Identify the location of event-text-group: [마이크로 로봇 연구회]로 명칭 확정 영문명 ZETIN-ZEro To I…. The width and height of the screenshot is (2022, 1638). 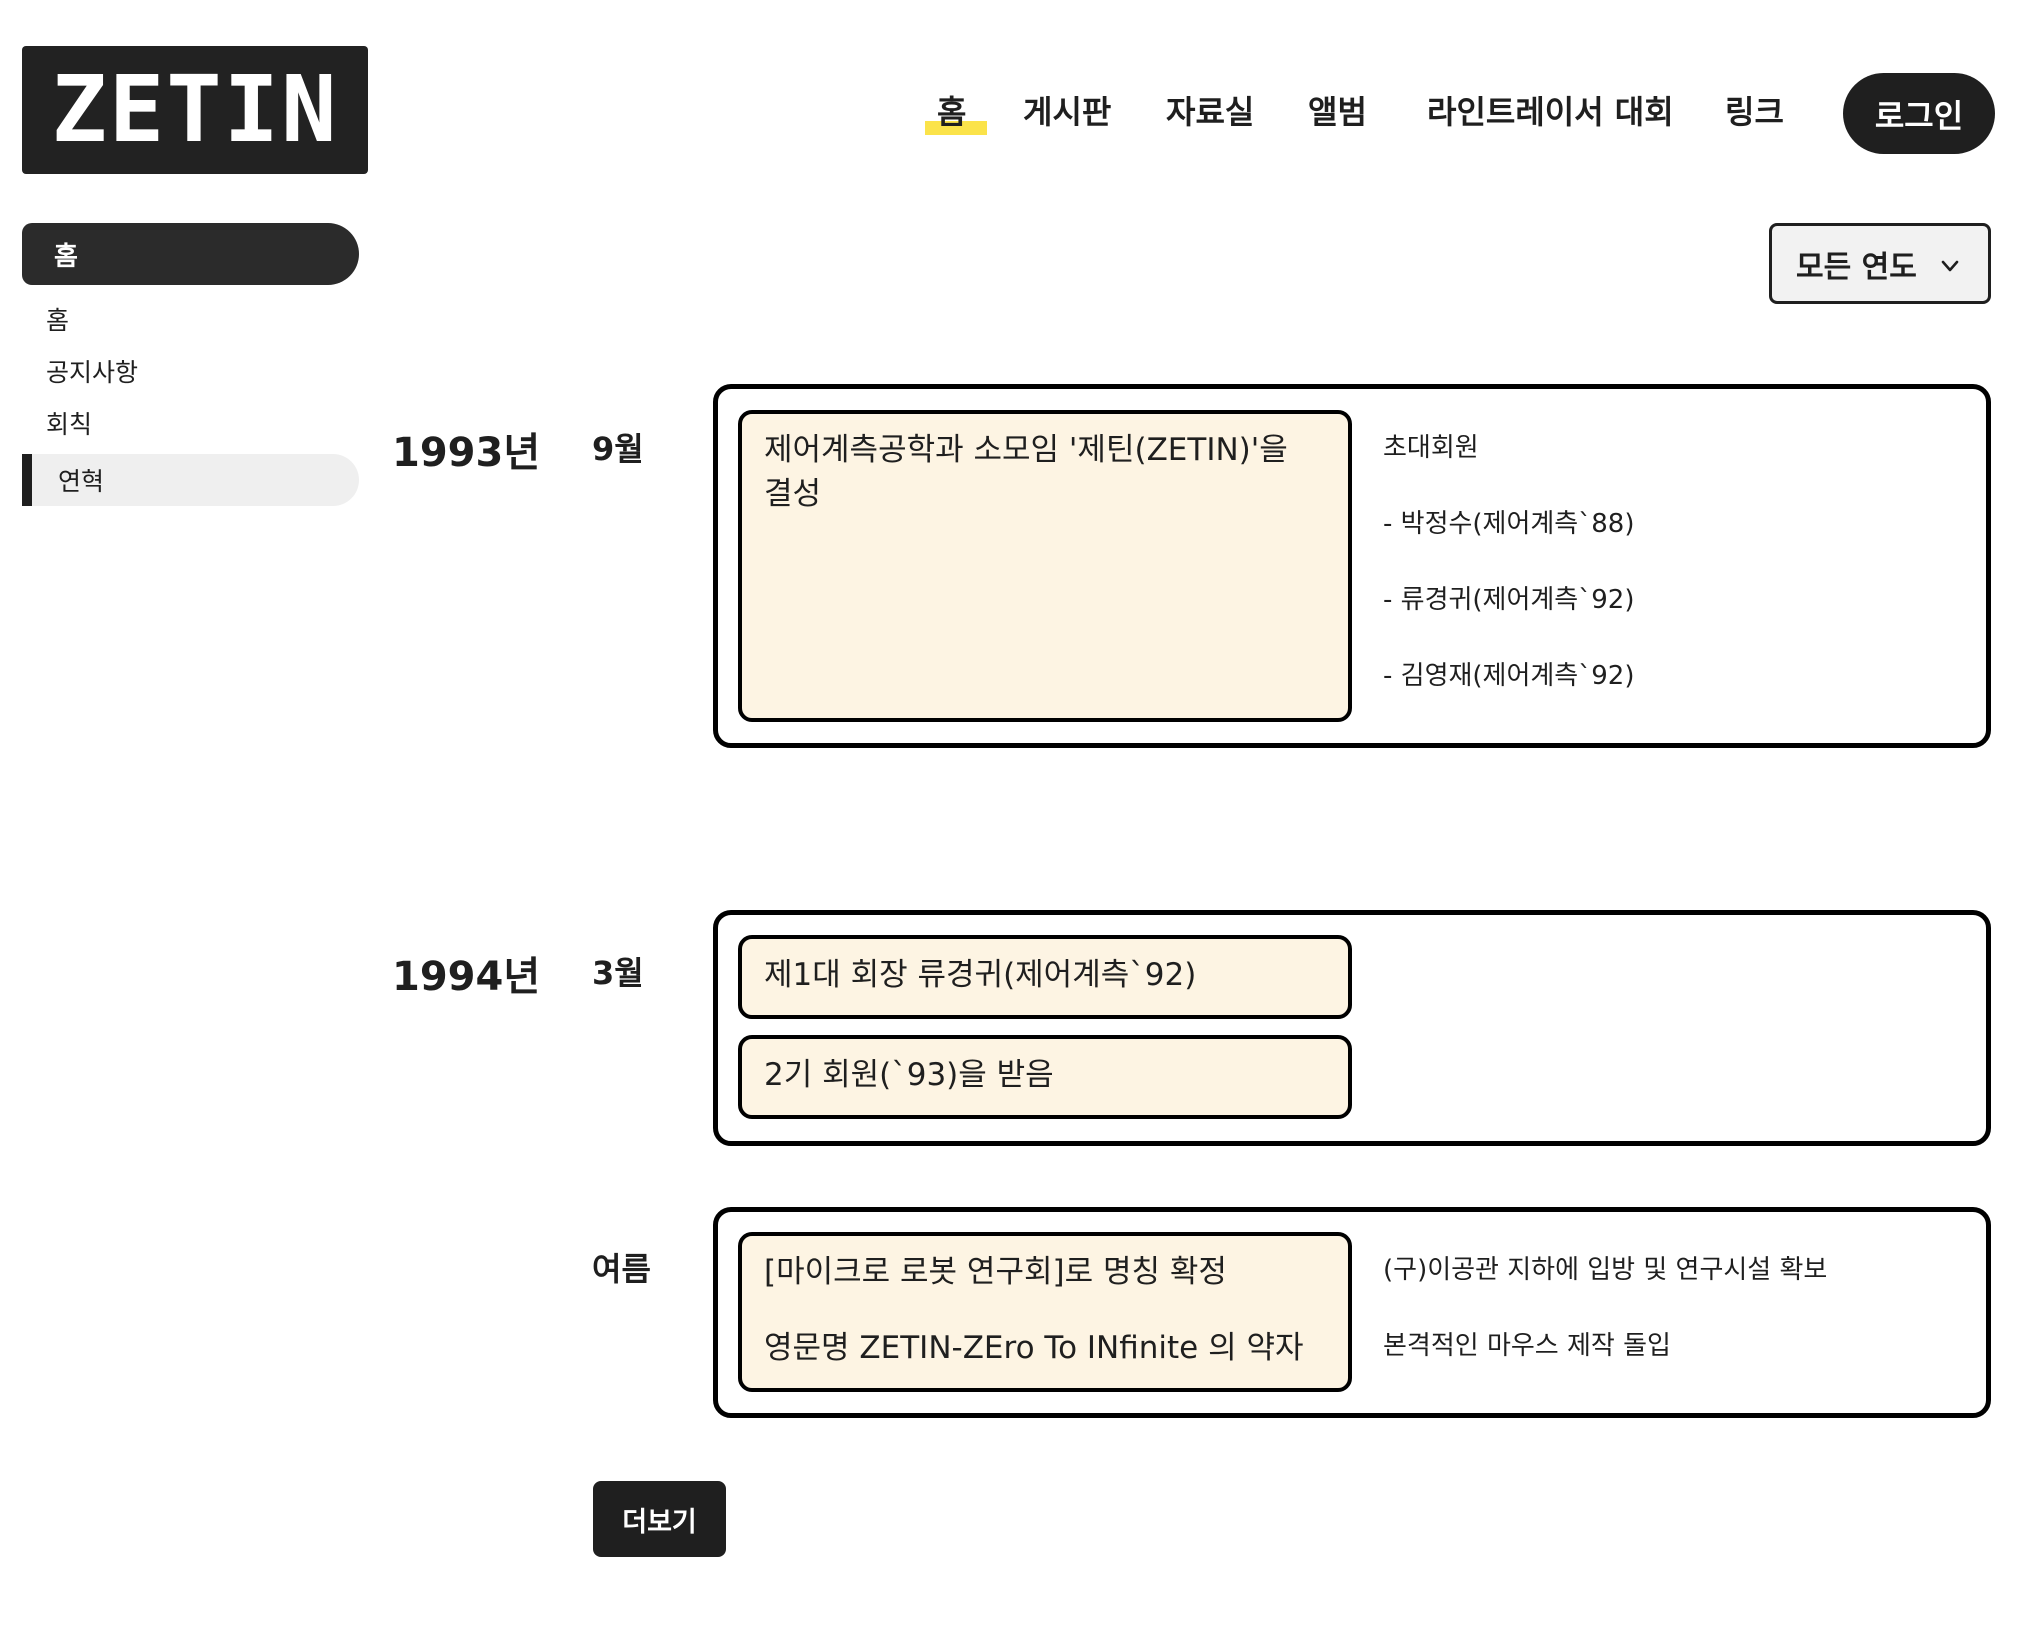
(1045, 1303).